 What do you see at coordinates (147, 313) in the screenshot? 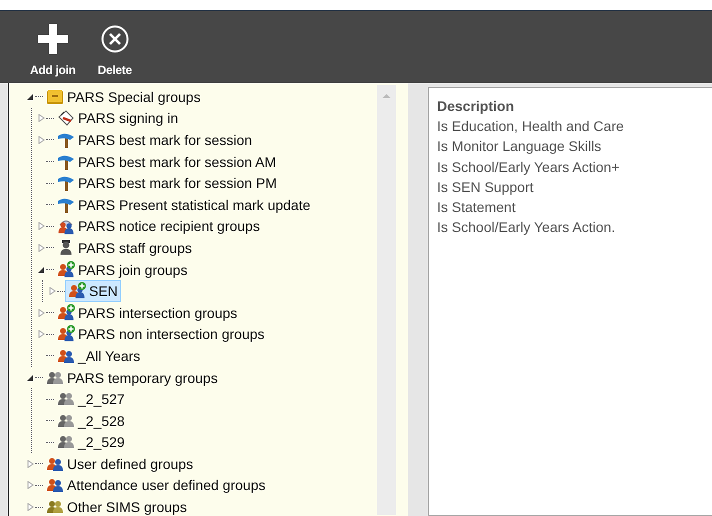
I see `tree-item: PARS intersection groups` at bounding box center [147, 313].